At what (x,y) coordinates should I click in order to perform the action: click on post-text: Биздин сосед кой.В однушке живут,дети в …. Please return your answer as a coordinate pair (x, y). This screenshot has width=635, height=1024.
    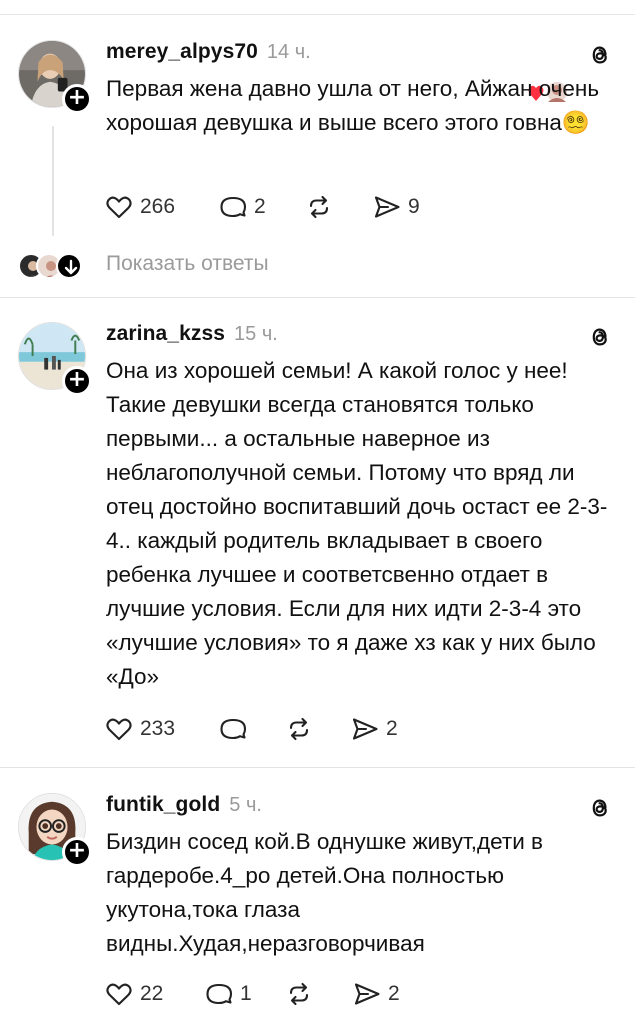
    Looking at the image, I should click on (324, 892).